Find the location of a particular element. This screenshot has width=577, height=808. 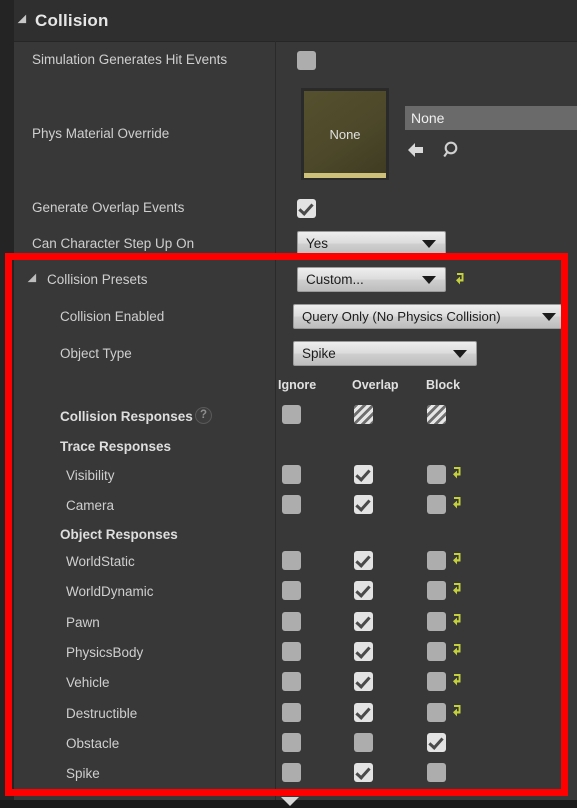

label-destructible: Destructible is located at coordinates (102, 713).